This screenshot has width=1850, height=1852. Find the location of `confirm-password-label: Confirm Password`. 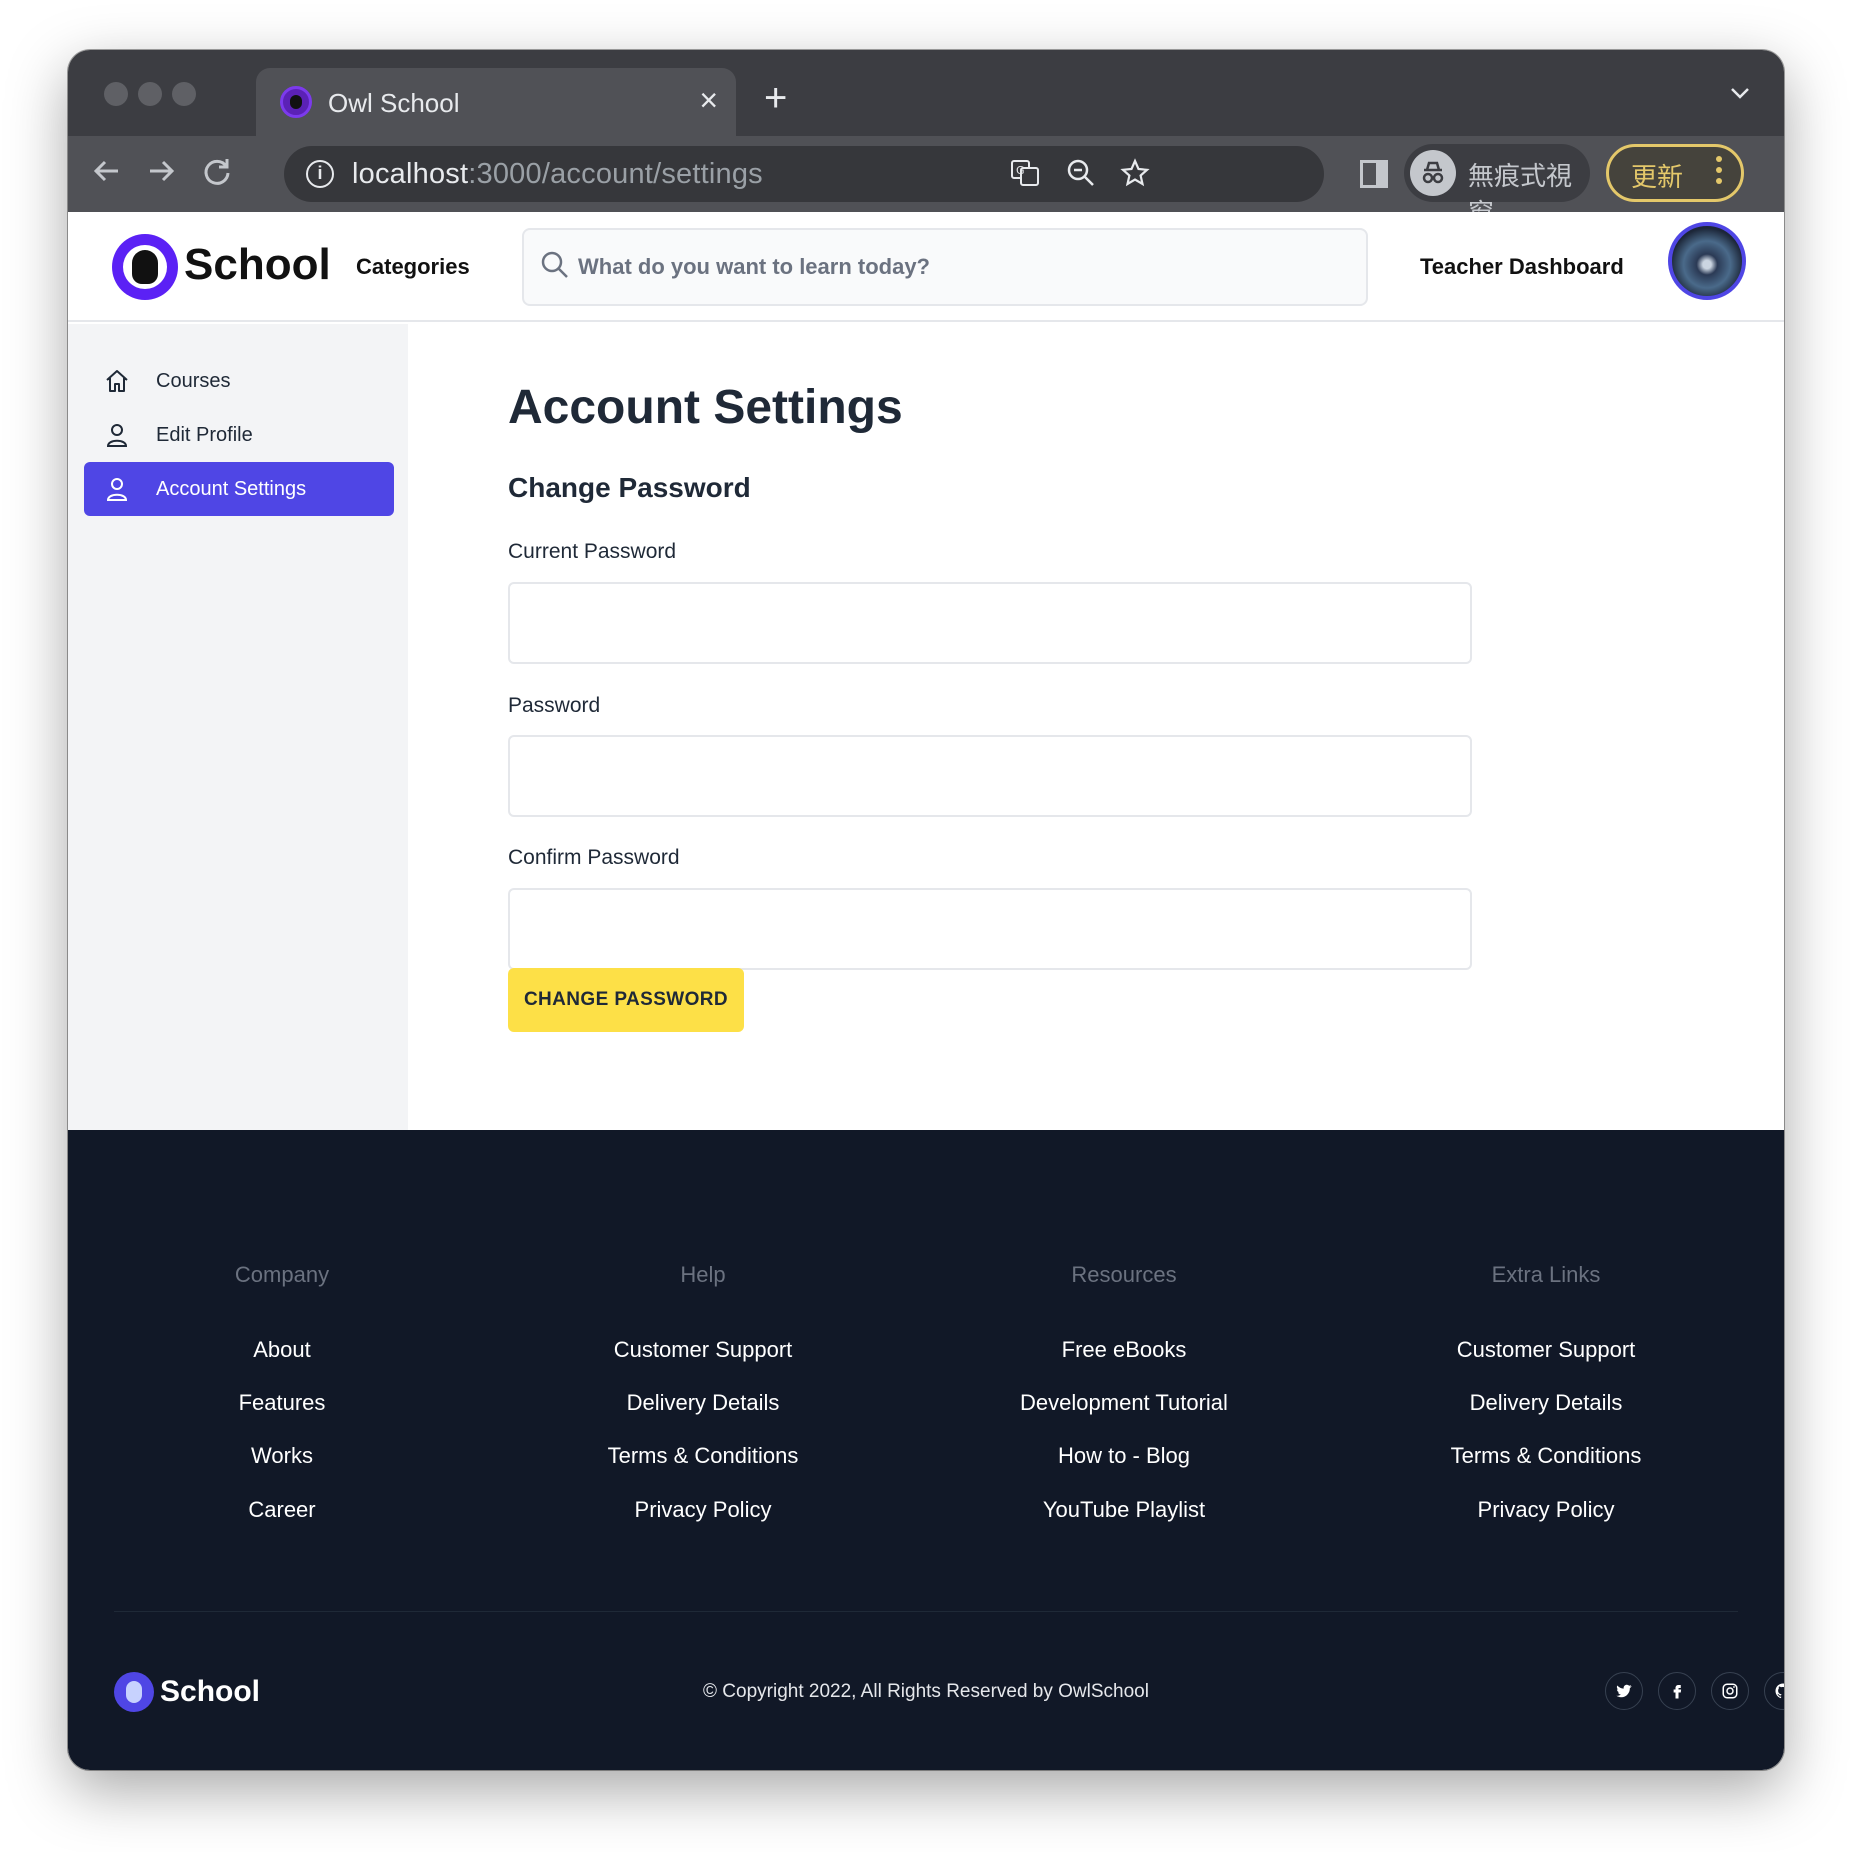

confirm-password-label: Confirm Password is located at coordinates (594, 857).